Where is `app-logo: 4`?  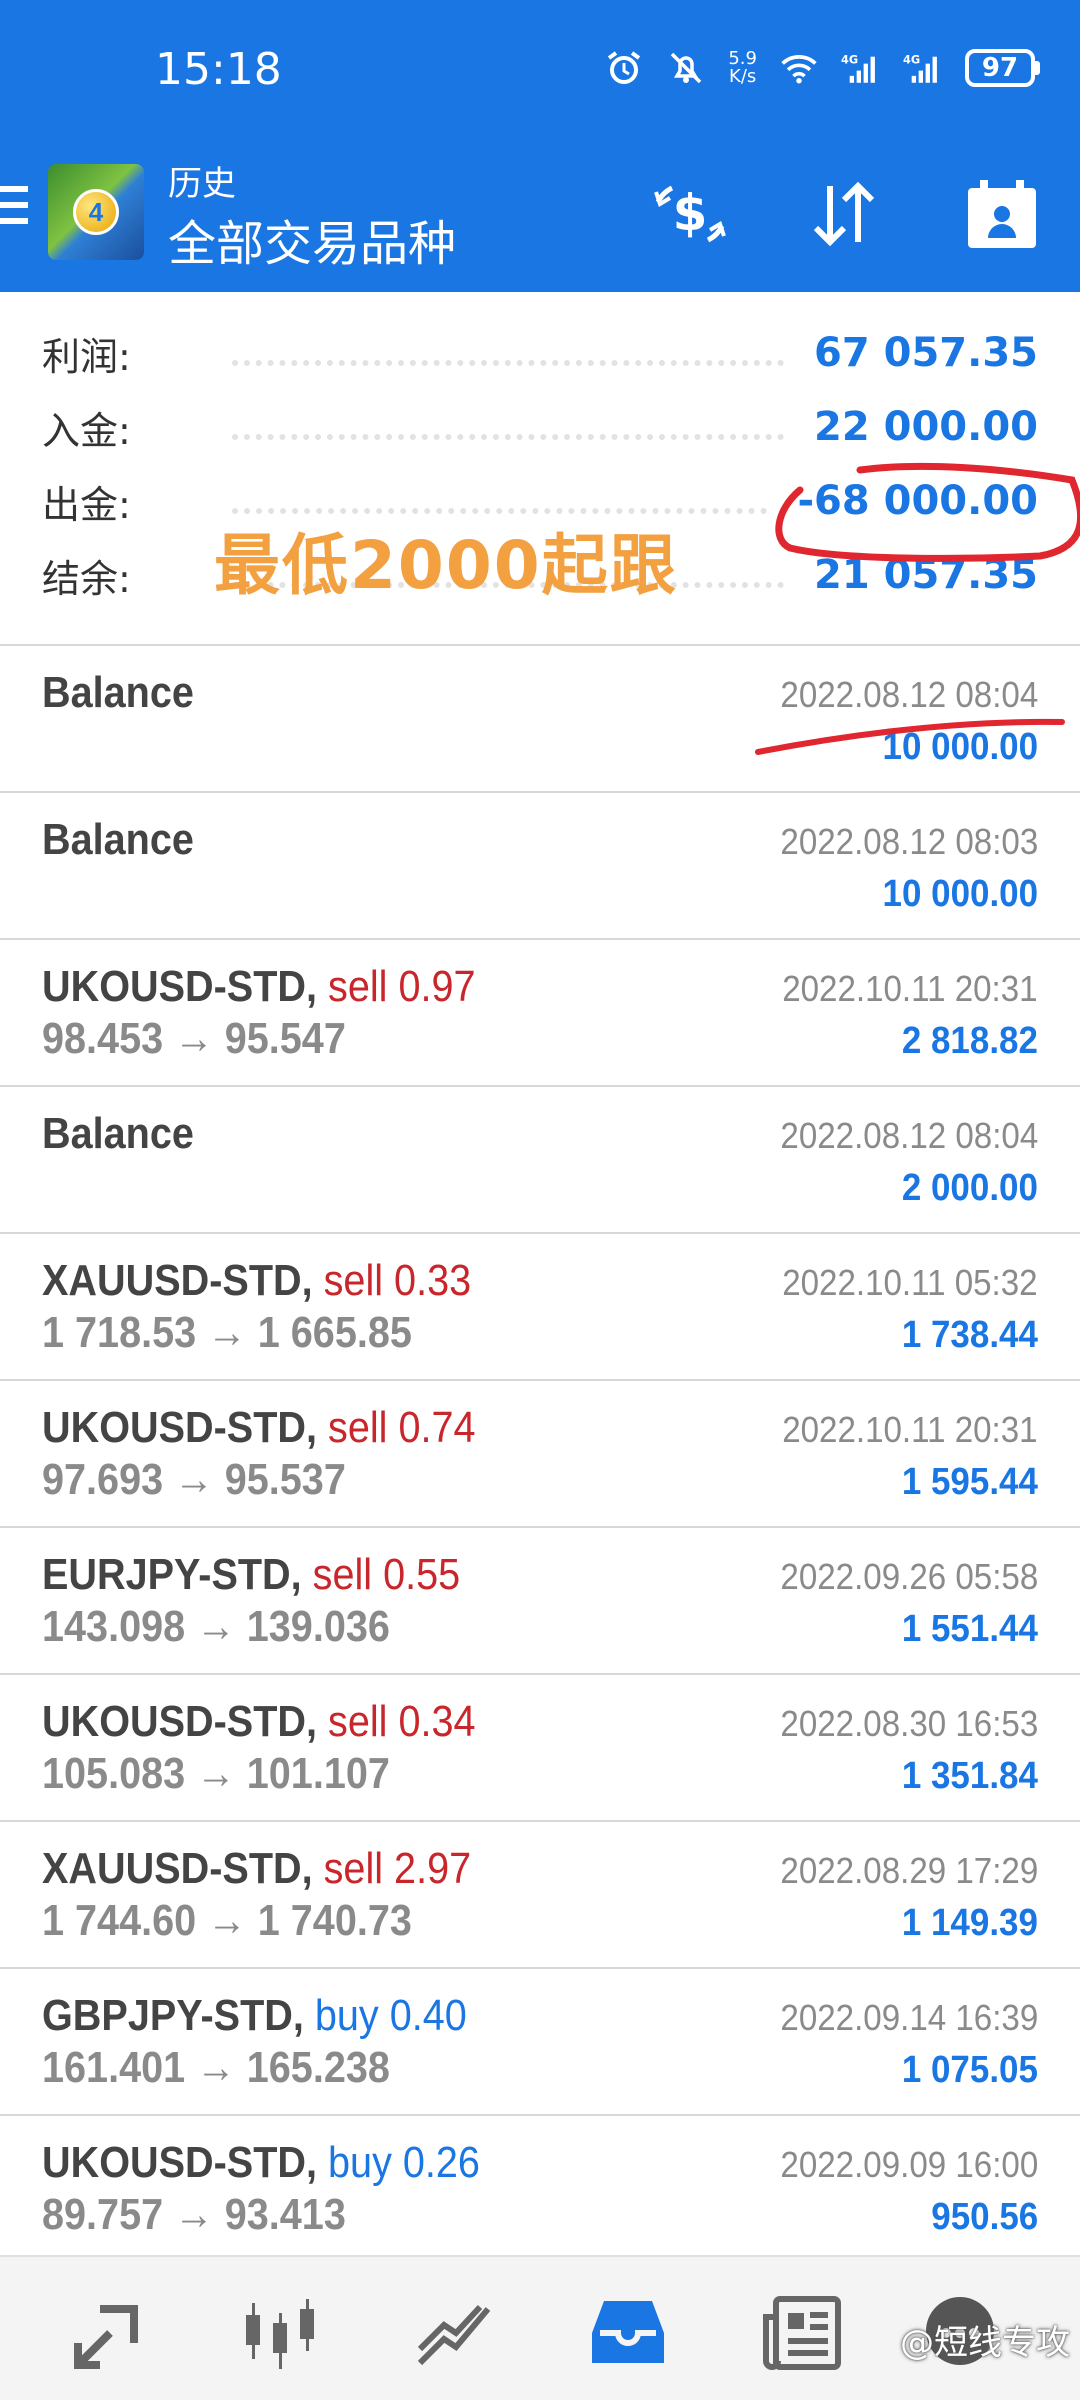
app-logo: 4 is located at coordinates (96, 212).